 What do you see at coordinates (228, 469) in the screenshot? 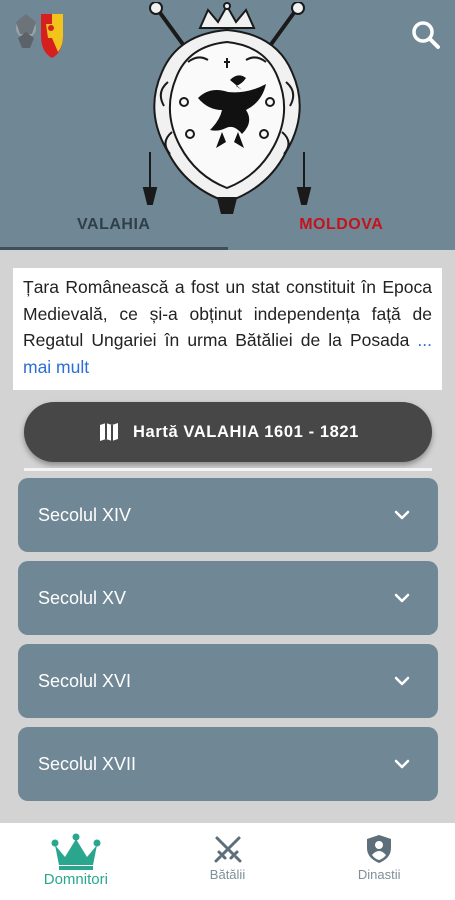
I see `divider` at bounding box center [228, 469].